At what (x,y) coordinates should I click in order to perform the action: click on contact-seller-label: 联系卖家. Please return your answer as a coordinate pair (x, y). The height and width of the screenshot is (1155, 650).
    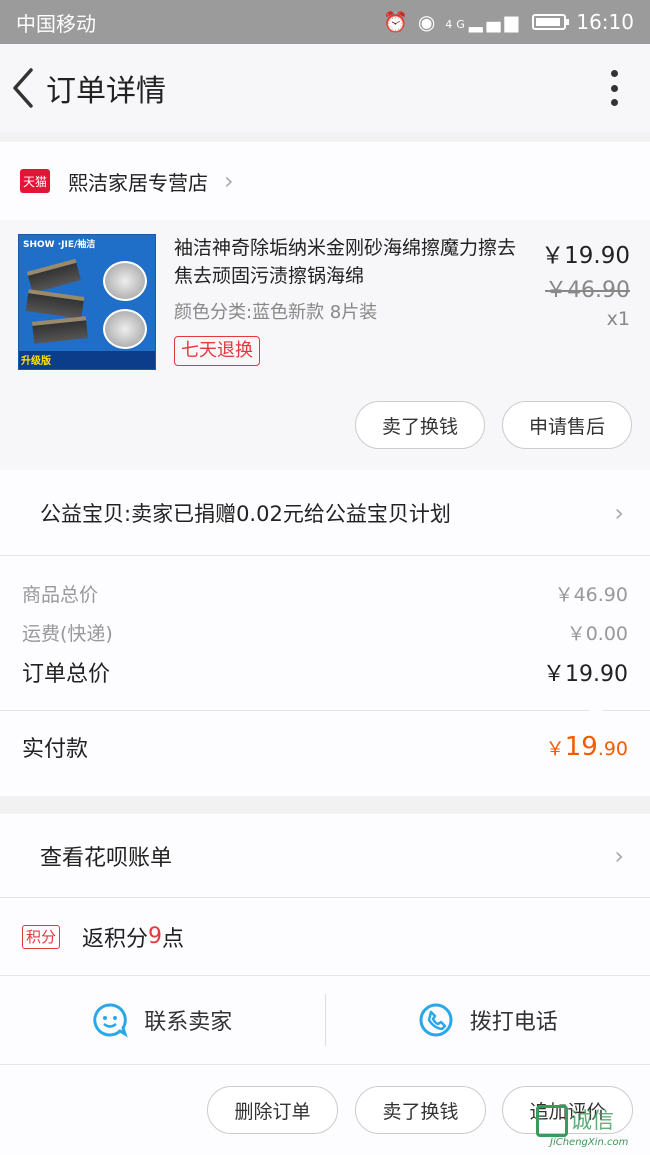
    Looking at the image, I should click on (188, 1022).